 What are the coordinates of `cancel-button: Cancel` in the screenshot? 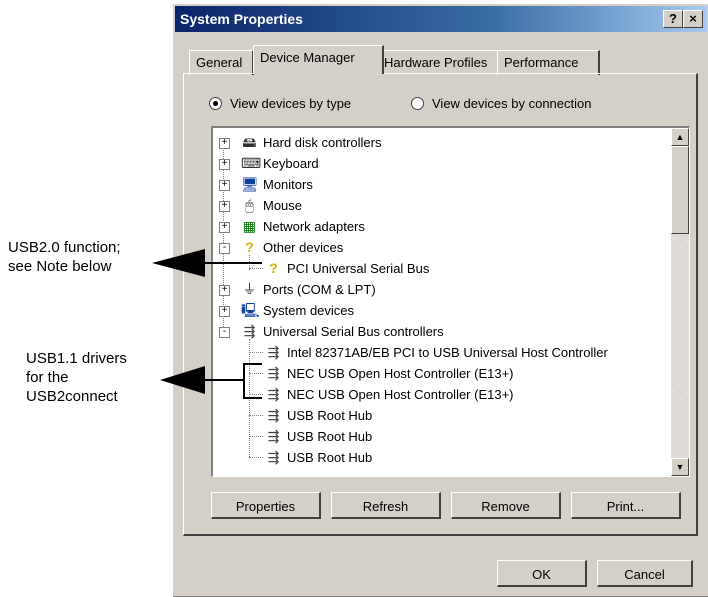 It's located at (645, 573).